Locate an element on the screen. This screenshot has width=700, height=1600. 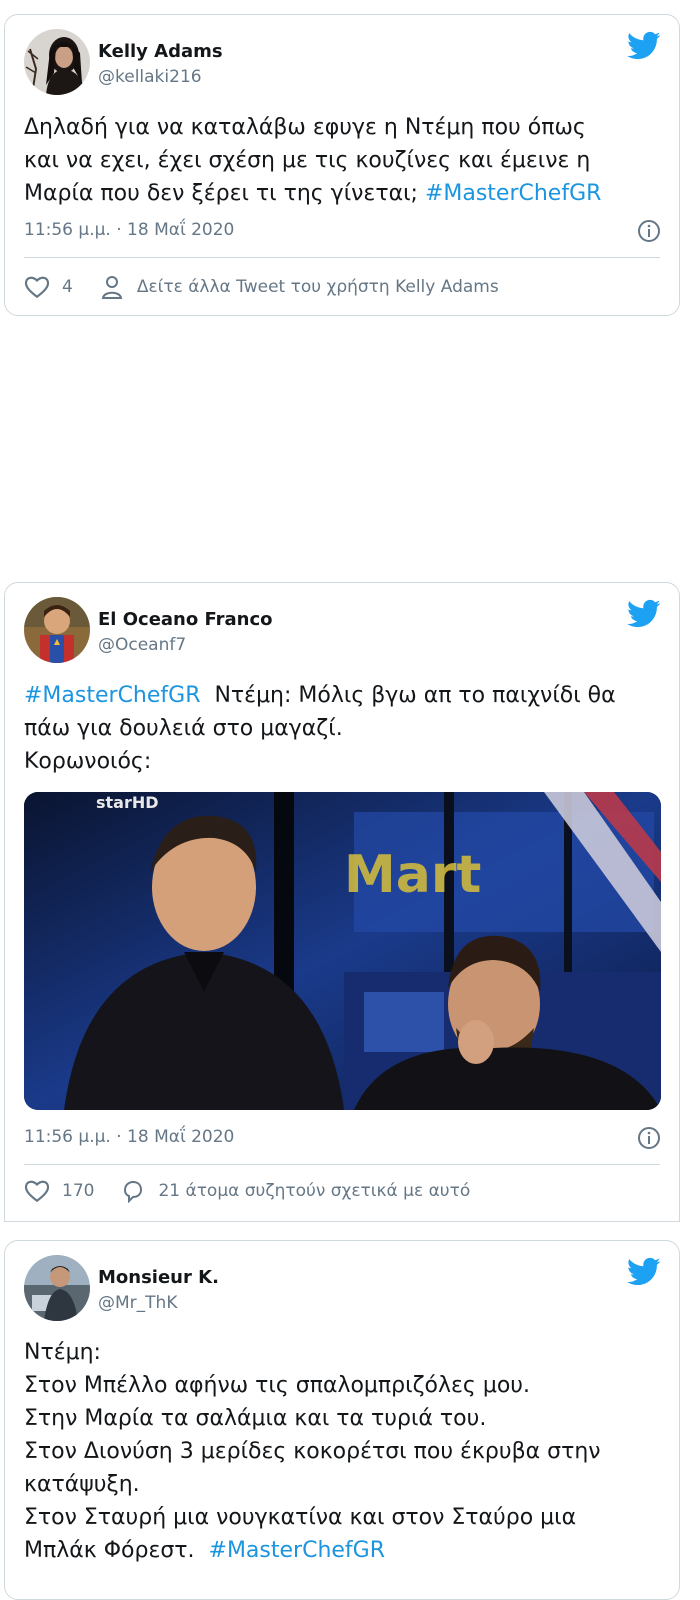
user-handle: @kellaki216 is located at coordinates (150, 77).